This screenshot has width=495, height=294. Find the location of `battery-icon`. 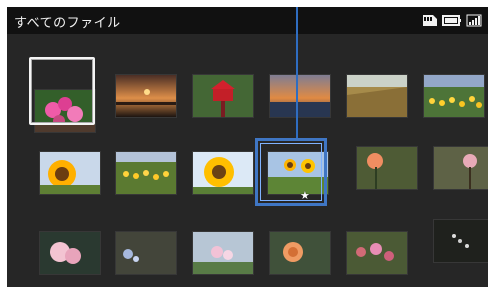

battery-icon is located at coordinates (451, 20).